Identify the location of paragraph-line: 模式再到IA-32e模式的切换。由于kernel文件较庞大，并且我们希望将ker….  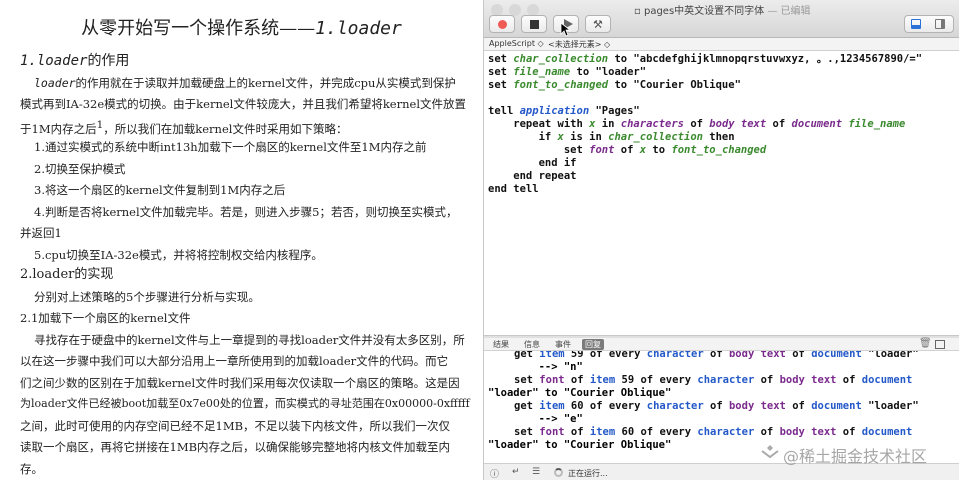
(243, 104).